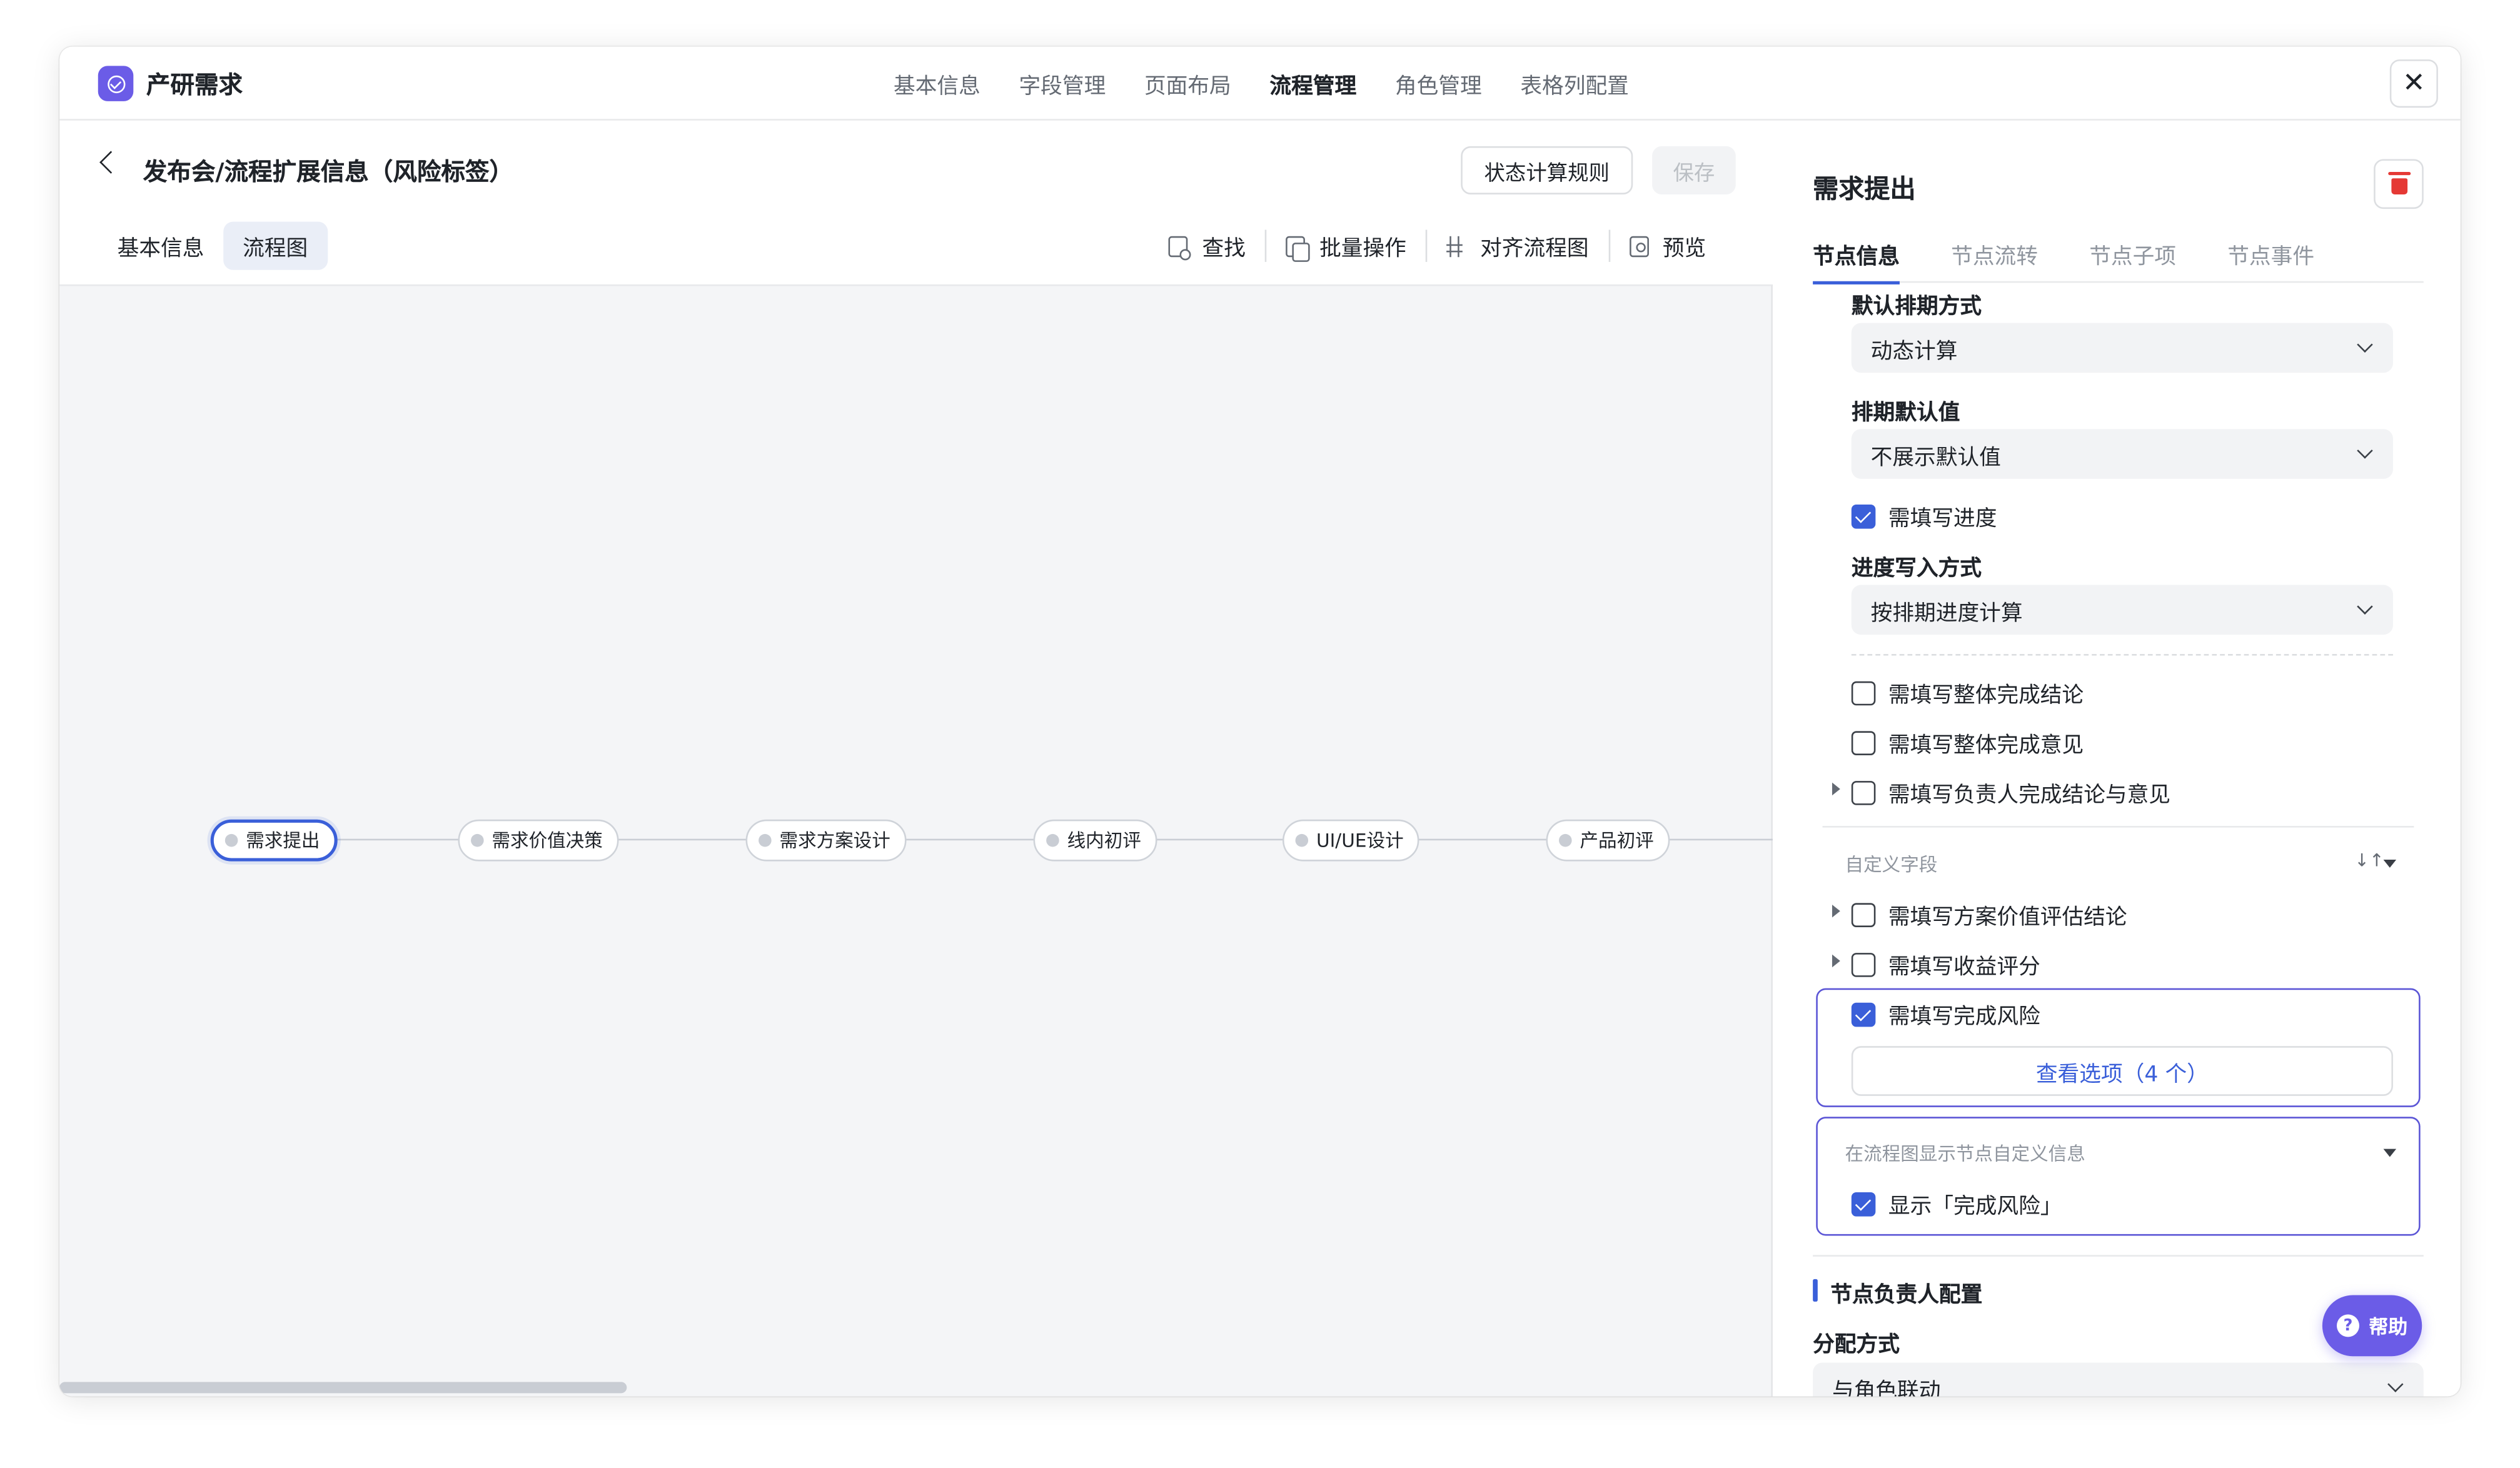  I want to click on flow-node-demand-proposal: 需求提出, so click(274, 840).